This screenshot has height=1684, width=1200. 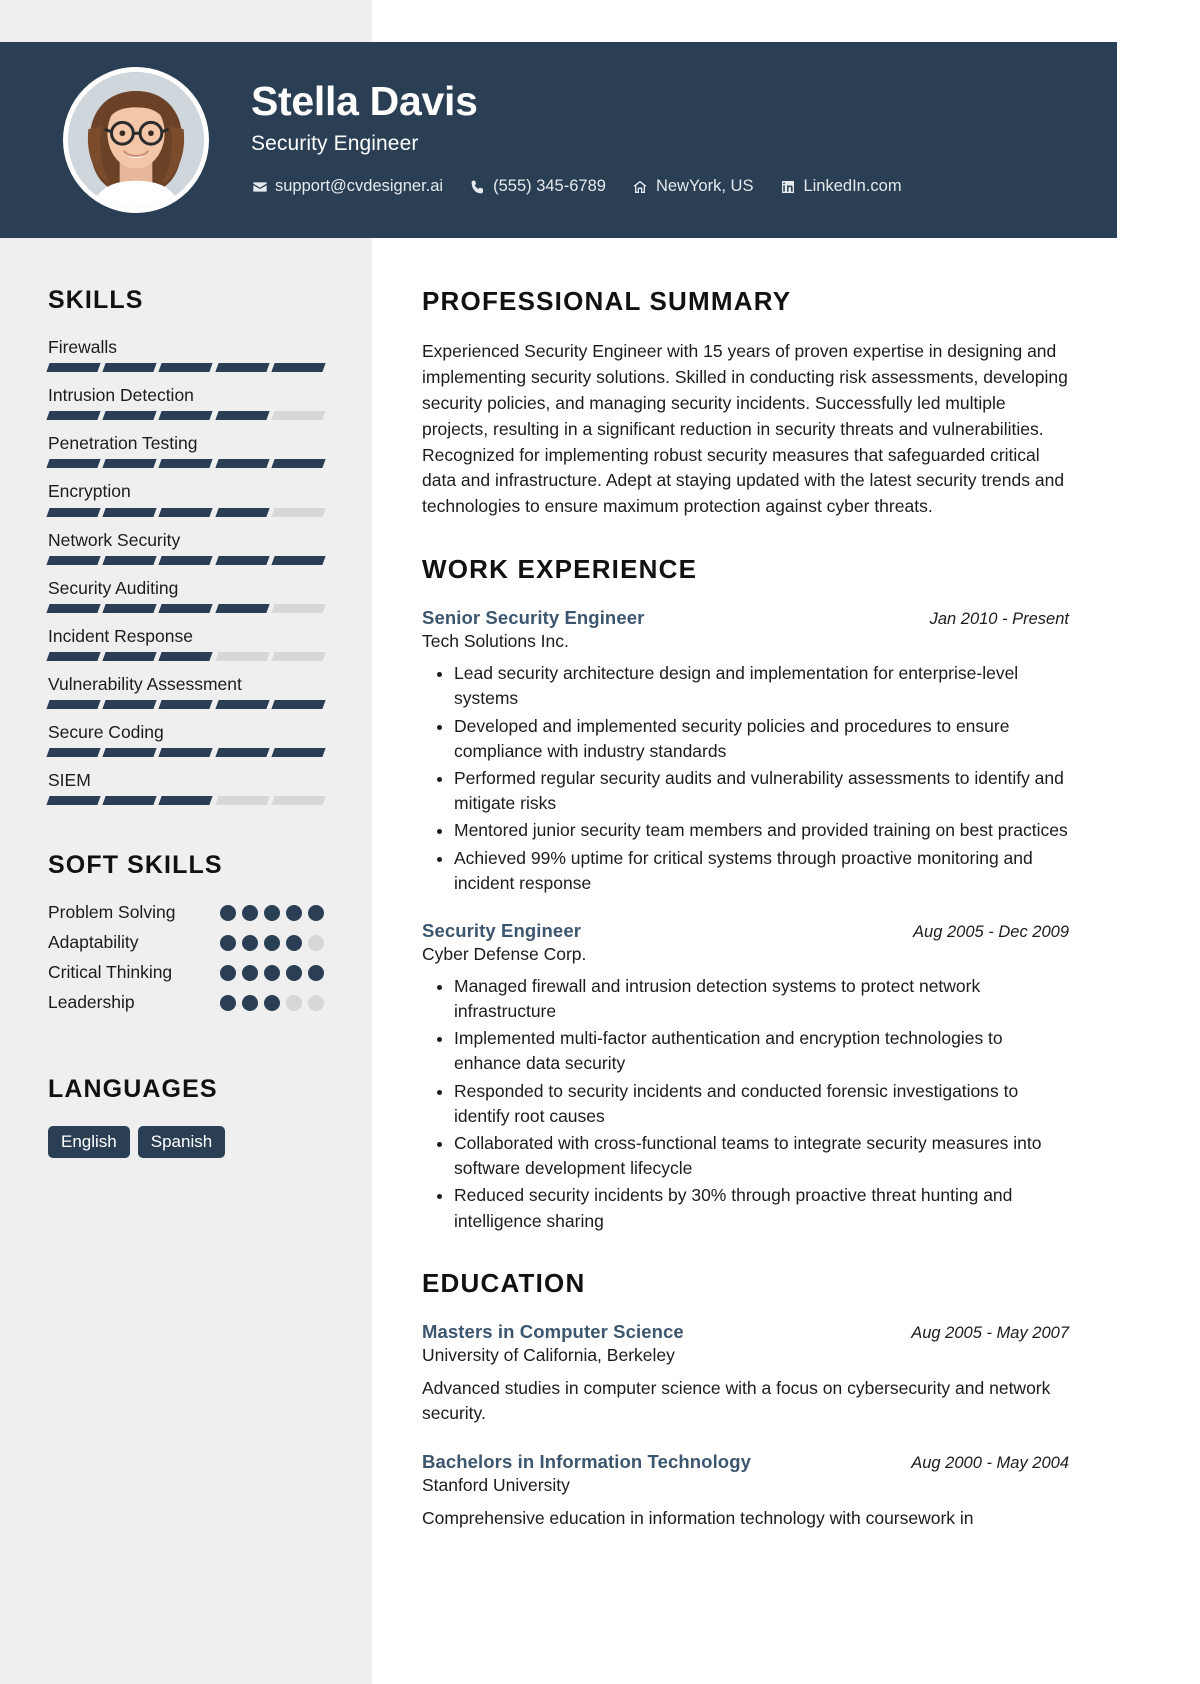 What do you see at coordinates (496, 1484) in the screenshot?
I see `education-school: Stanford University` at bounding box center [496, 1484].